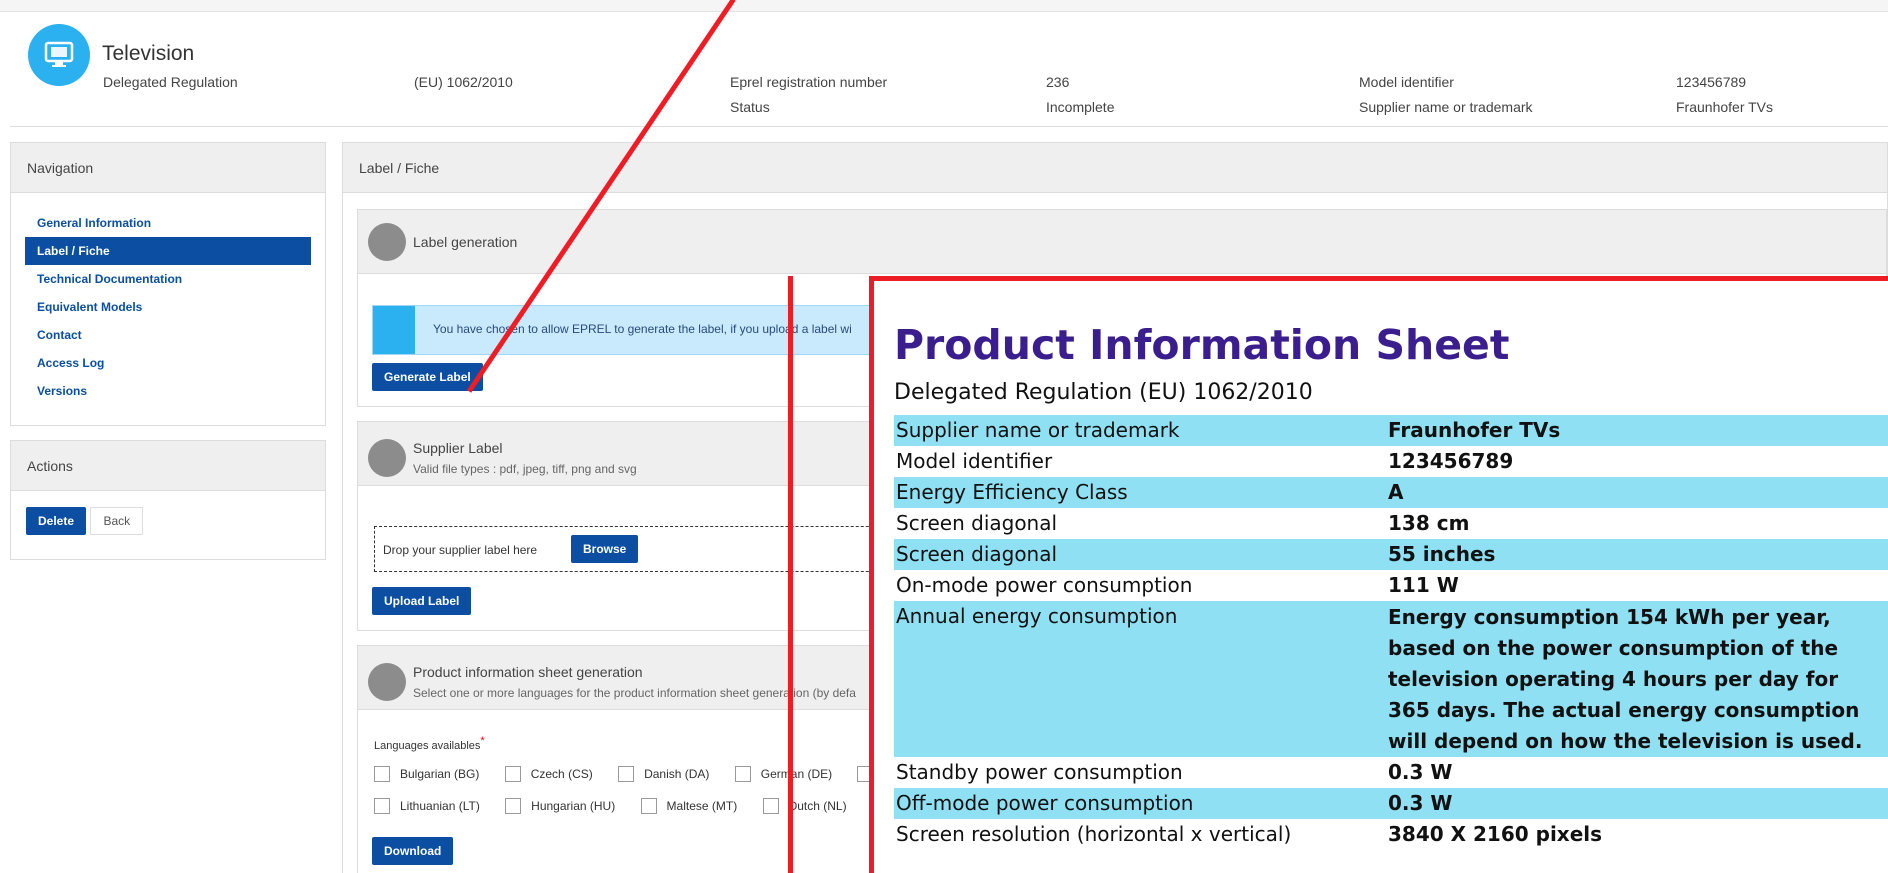 Image resolution: width=1888 pixels, height=873 pixels. Describe the element at coordinates (1725, 107) in the screenshot. I see `supplier-name-value: Fraunhofer TVs` at that location.